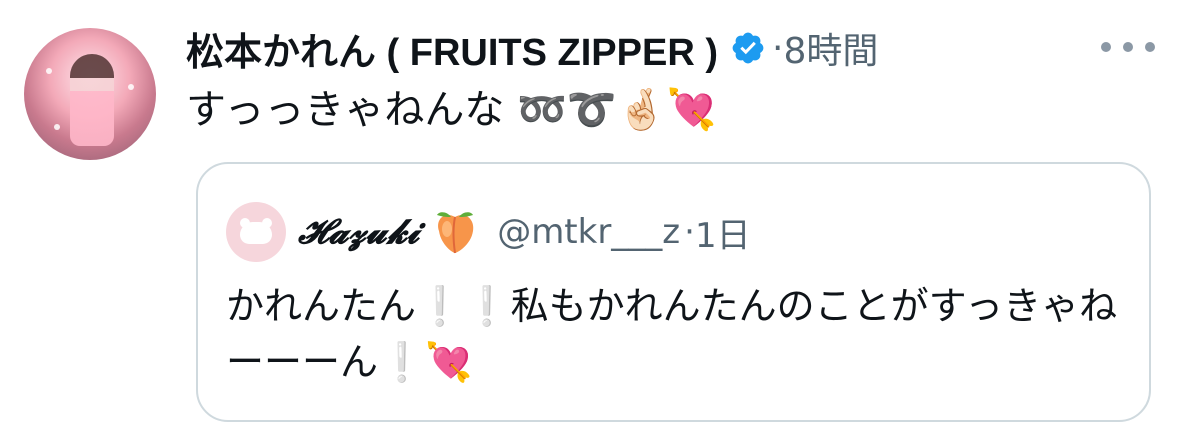 This screenshot has height=422, width=1179. Describe the element at coordinates (748, 48) in the screenshot. I see `verified-badge-icon` at that location.